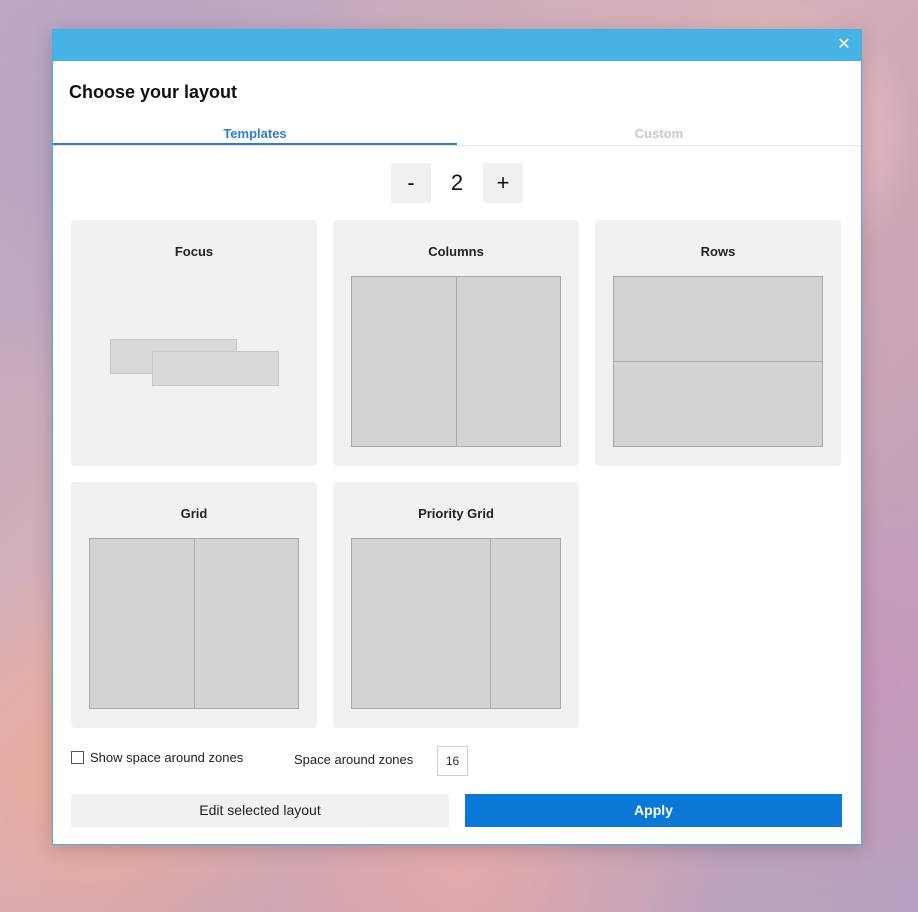 The width and height of the screenshot is (918, 912). I want to click on zone-count-stepper: - 2 +, so click(457, 183).